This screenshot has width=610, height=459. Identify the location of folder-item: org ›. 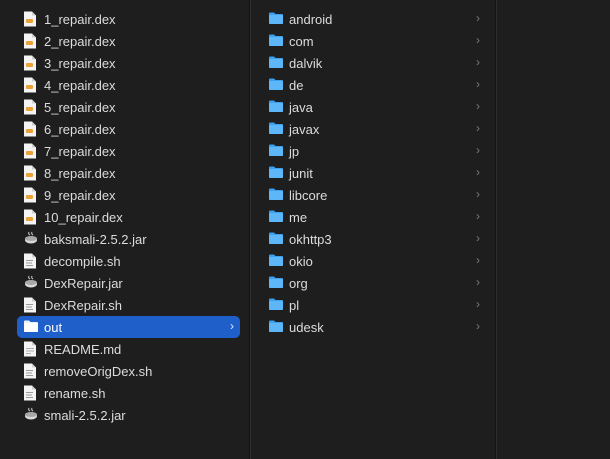
(374, 283).